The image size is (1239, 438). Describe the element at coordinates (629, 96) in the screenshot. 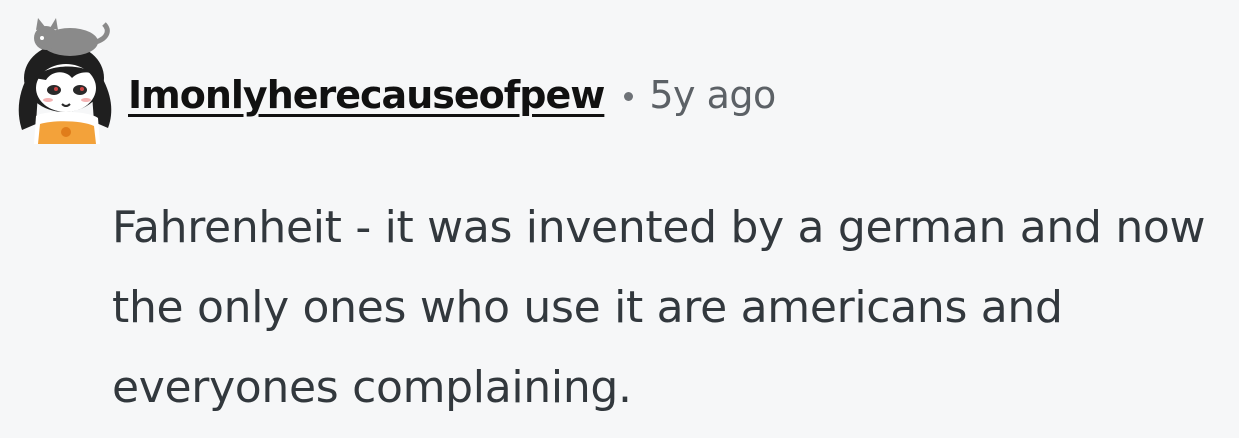

I see `separator-dot` at that location.